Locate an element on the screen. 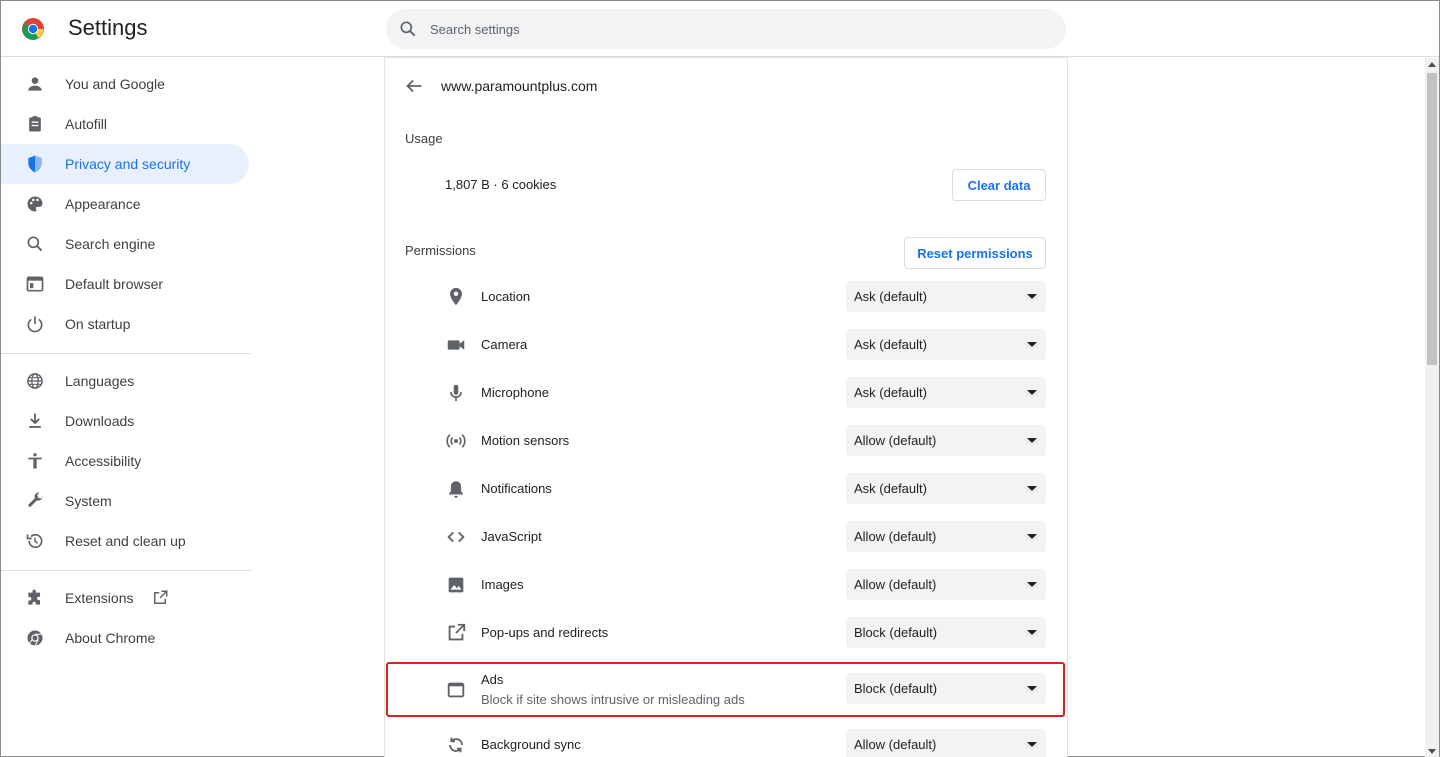  permission-row-notifications: Notifications Ask (default) is located at coordinates (726, 489).